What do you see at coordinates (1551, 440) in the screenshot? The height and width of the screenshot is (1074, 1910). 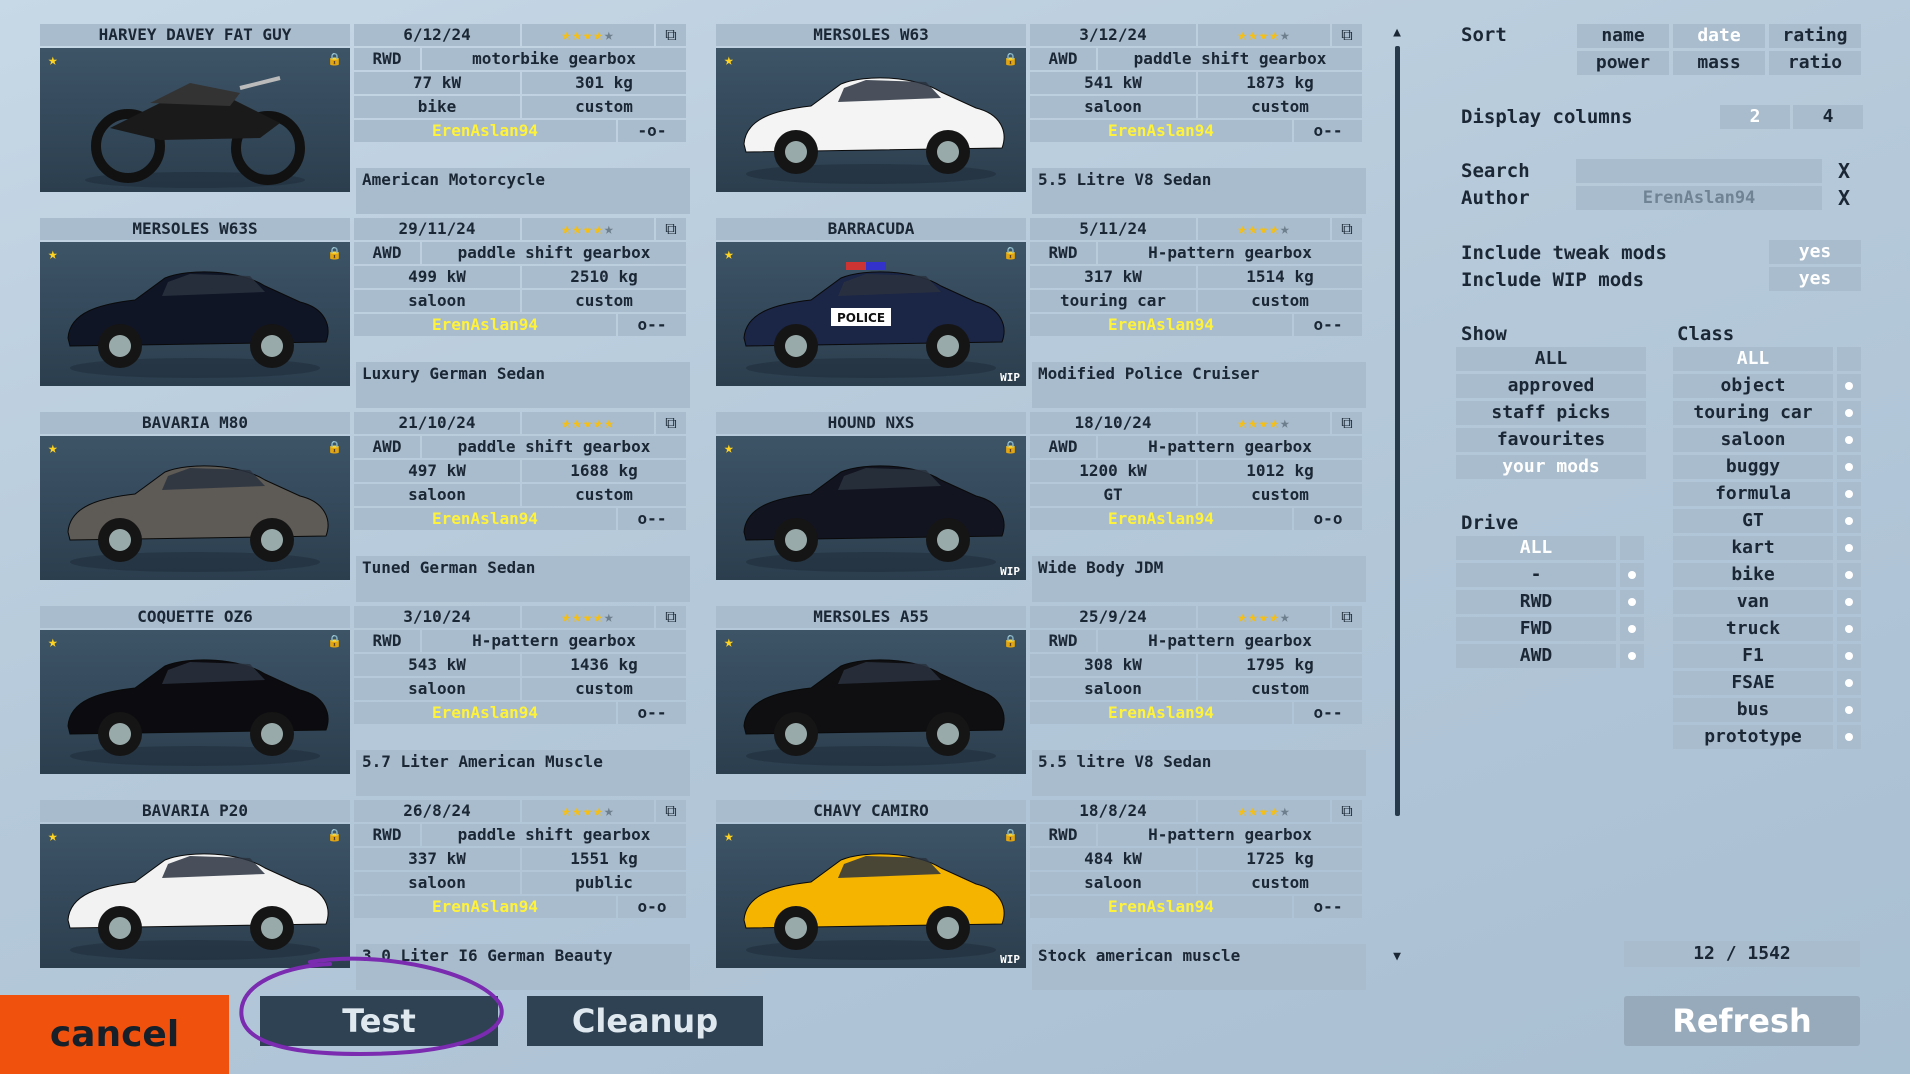 I see `show-option-favourites: favourites` at bounding box center [1551, 440].